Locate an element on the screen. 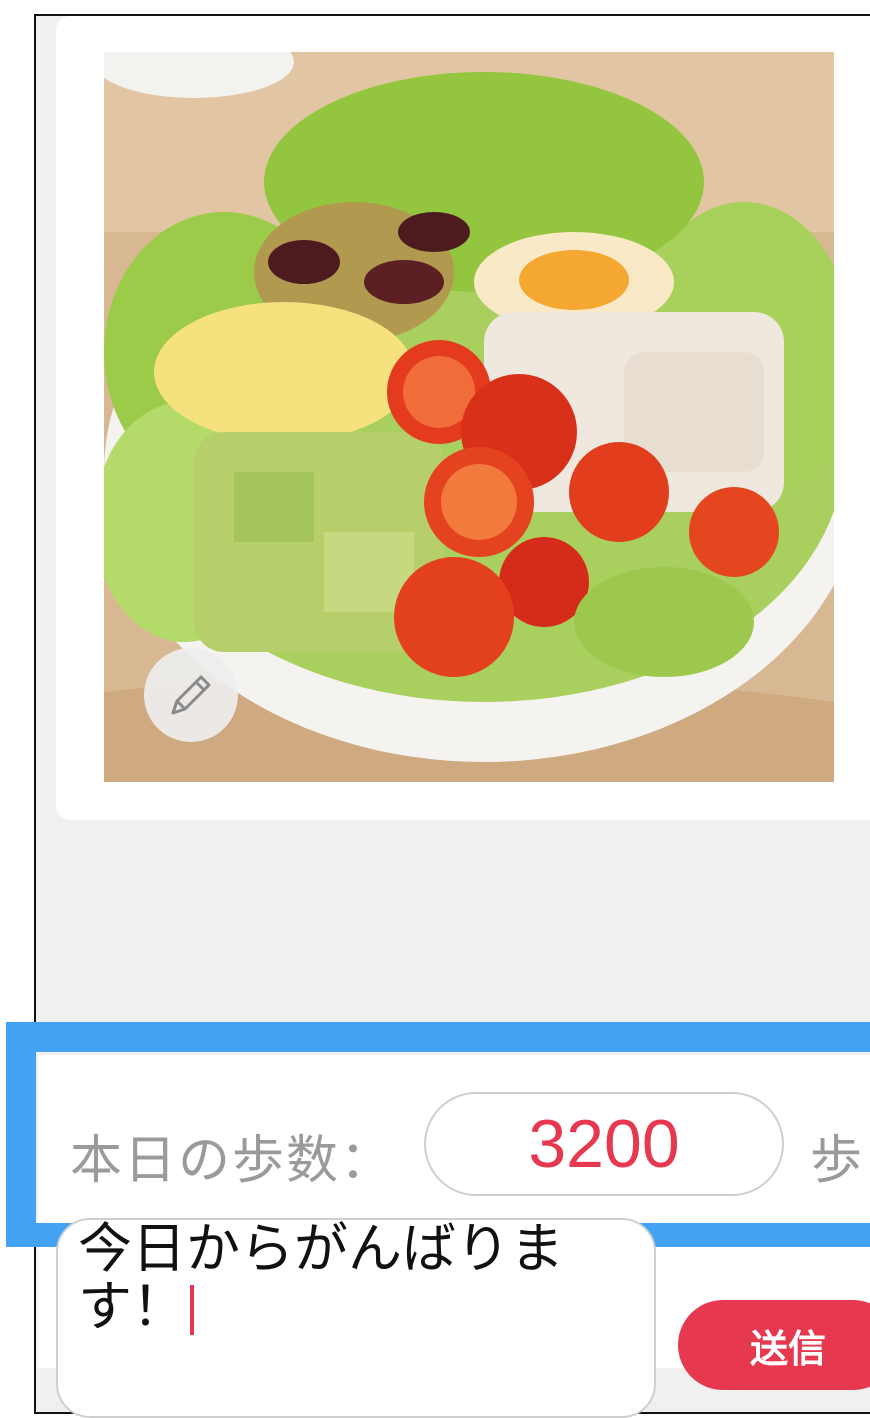 This screenshot has height=1418, width=870. steps-input: 3200 is located at coordinates (604, 1144).